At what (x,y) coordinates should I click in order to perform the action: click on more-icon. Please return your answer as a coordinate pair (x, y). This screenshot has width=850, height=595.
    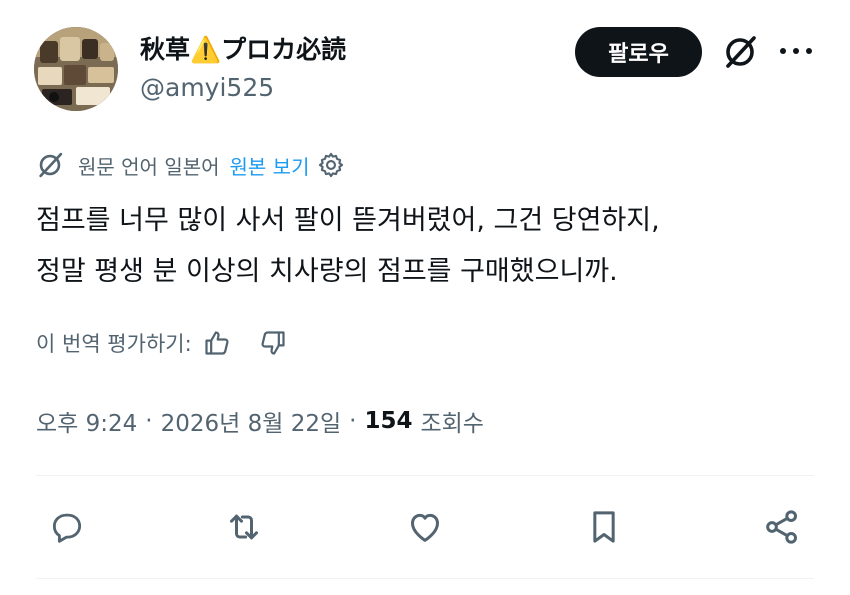
    Looking at the image, I should click on (796, 51).